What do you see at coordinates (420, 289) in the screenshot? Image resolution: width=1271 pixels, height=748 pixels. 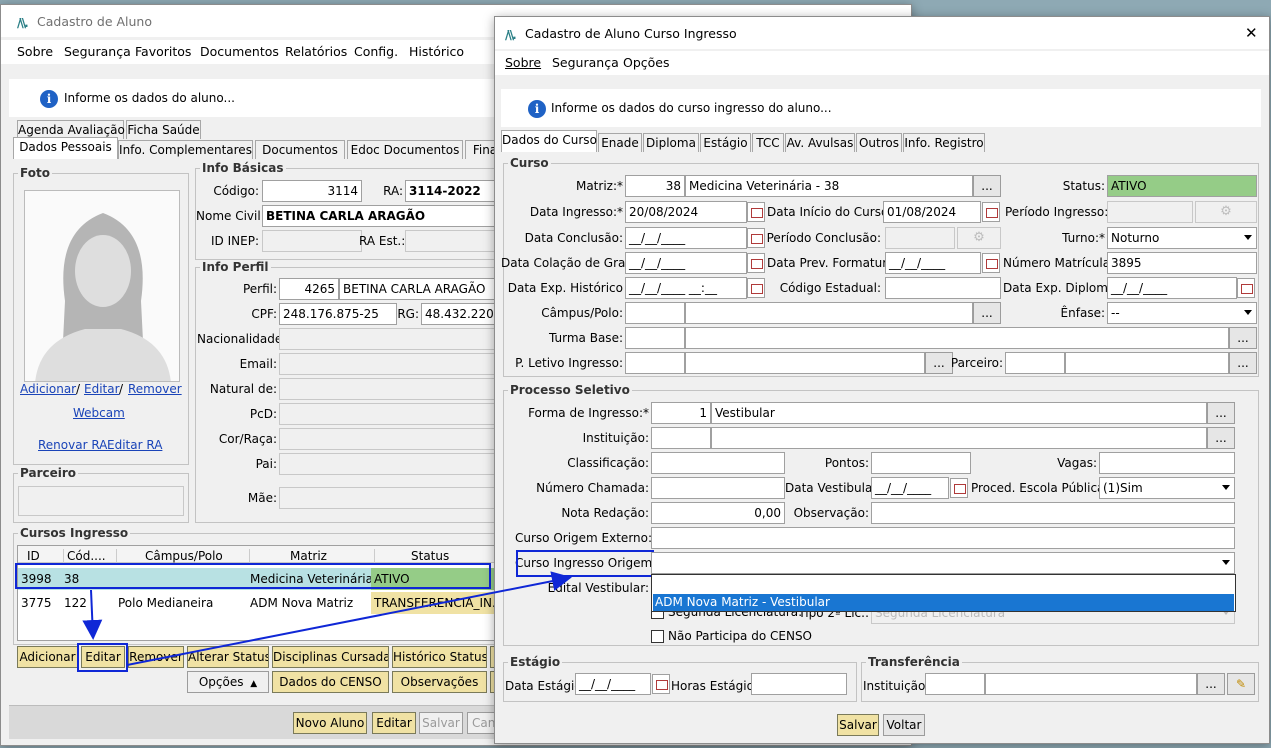 I see `perfil-nome-field: BETINA CARLA ARAGÃO` at bounding box center [420, 289].